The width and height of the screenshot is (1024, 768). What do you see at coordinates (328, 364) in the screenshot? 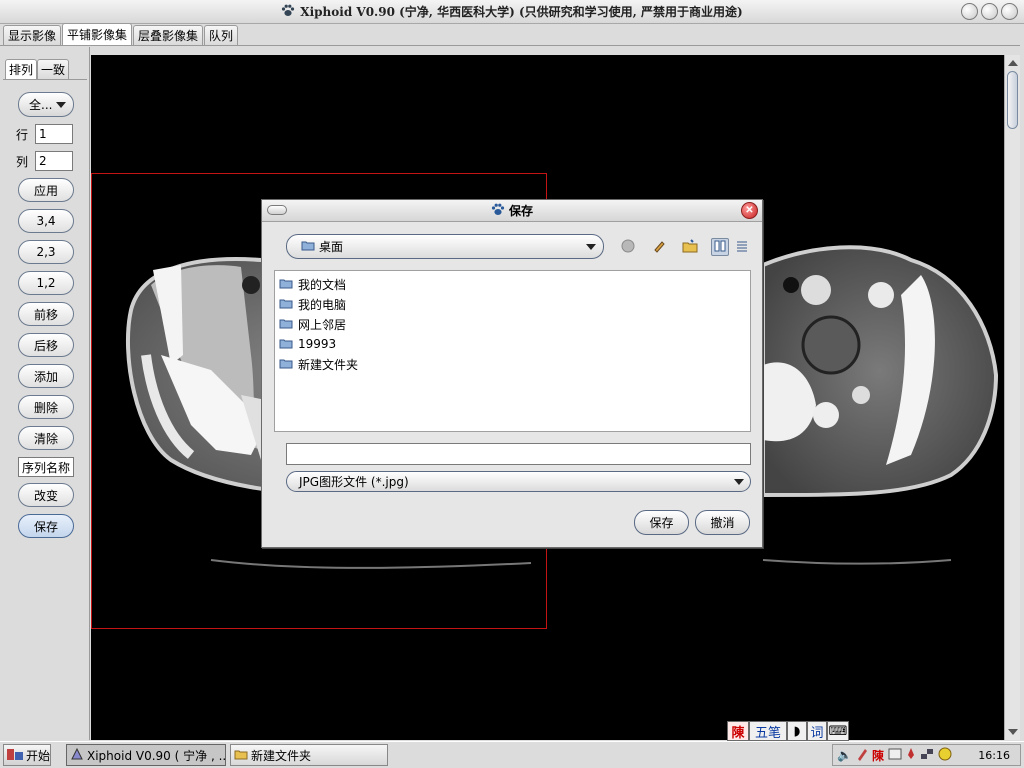
I see `file-name: 新建文件夹` at bounding box center [328, 364].